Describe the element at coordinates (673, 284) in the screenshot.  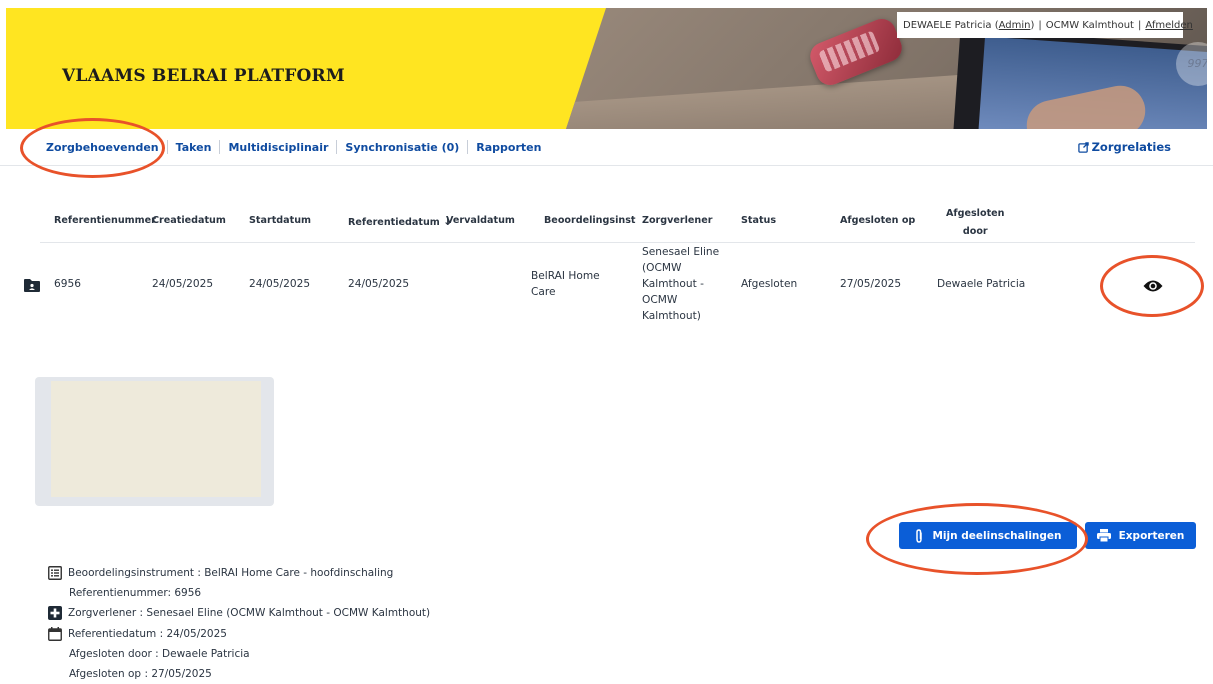
I see `cell-caregiver-line: Kalmthout -` at that location.